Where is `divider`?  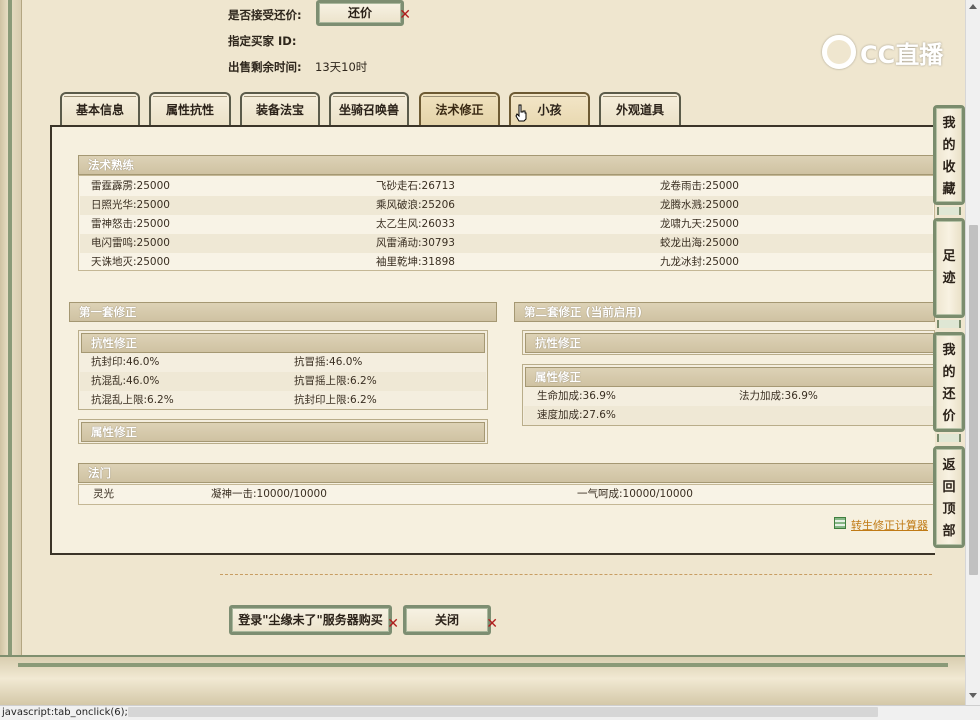
divider is located at coordinates (576, 574).